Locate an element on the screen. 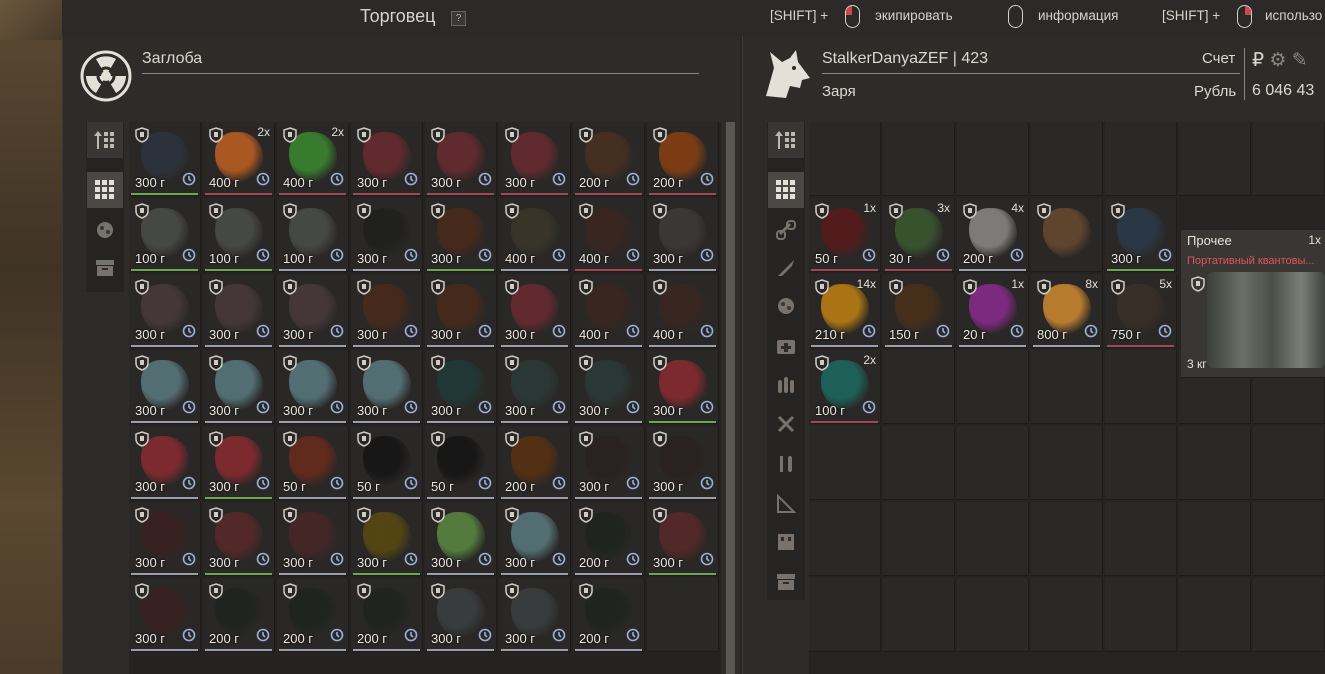 The width and height of the screenshot is (1325, 674). food-tab is located at coordinates (786, 464).